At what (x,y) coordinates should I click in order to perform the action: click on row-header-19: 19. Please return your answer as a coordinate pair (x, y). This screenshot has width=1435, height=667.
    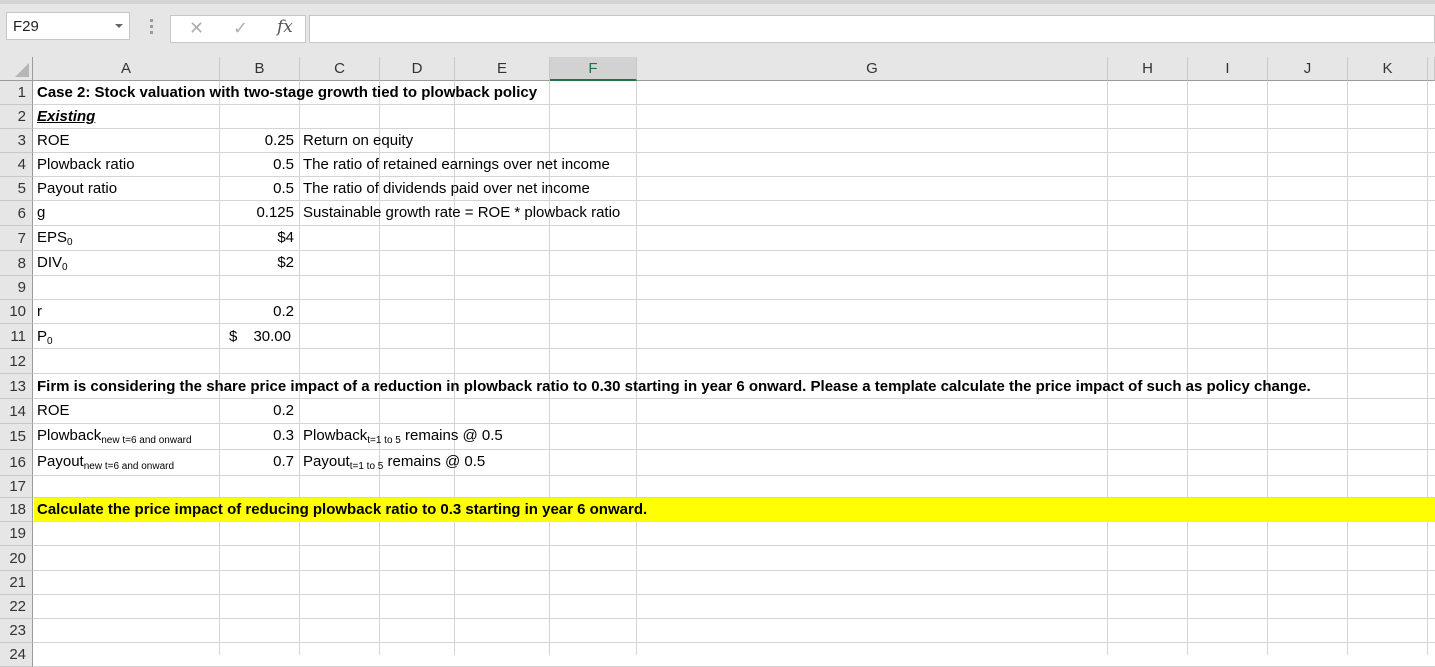
    Looking at the image, I should click on (16, 534).